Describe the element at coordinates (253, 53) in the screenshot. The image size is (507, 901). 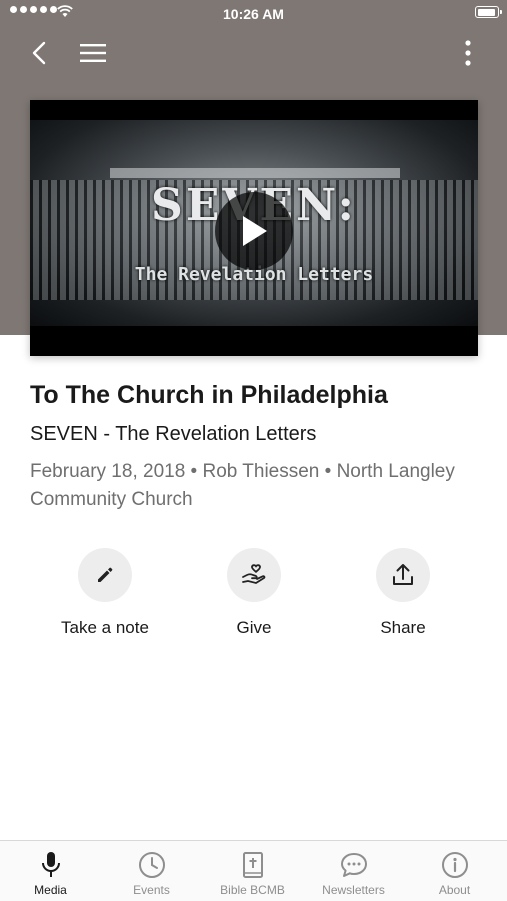
I see `top-navigation` at that location.